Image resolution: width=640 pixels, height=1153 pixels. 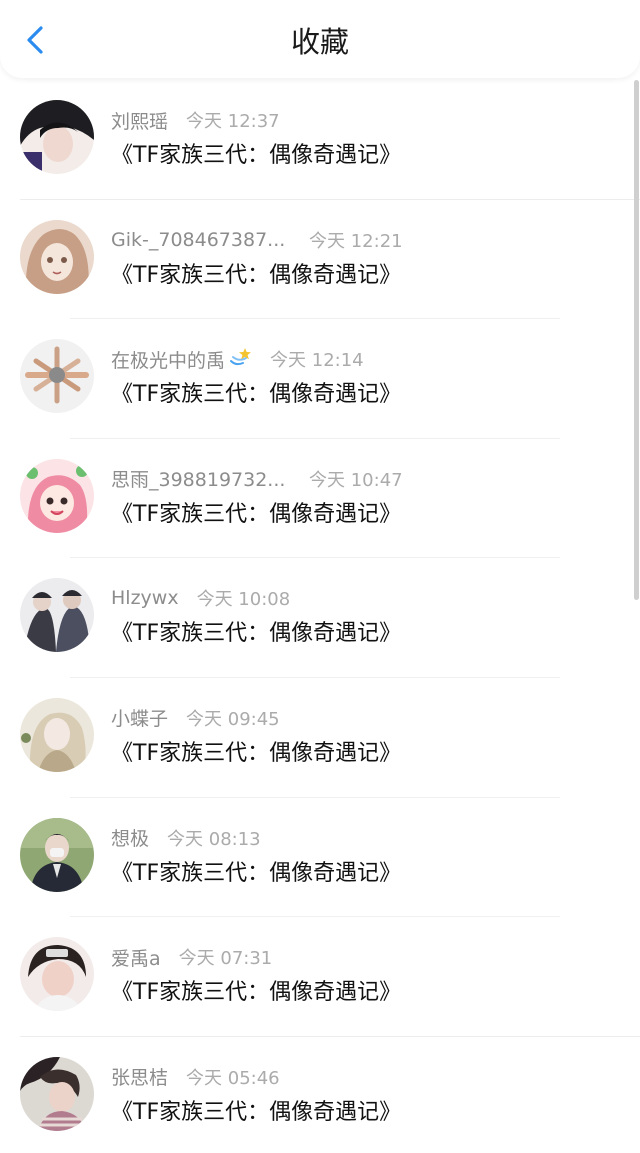 I want to click on item-meta: 思雨_398819732... 今天 10:47, so click(x=257, y=479).